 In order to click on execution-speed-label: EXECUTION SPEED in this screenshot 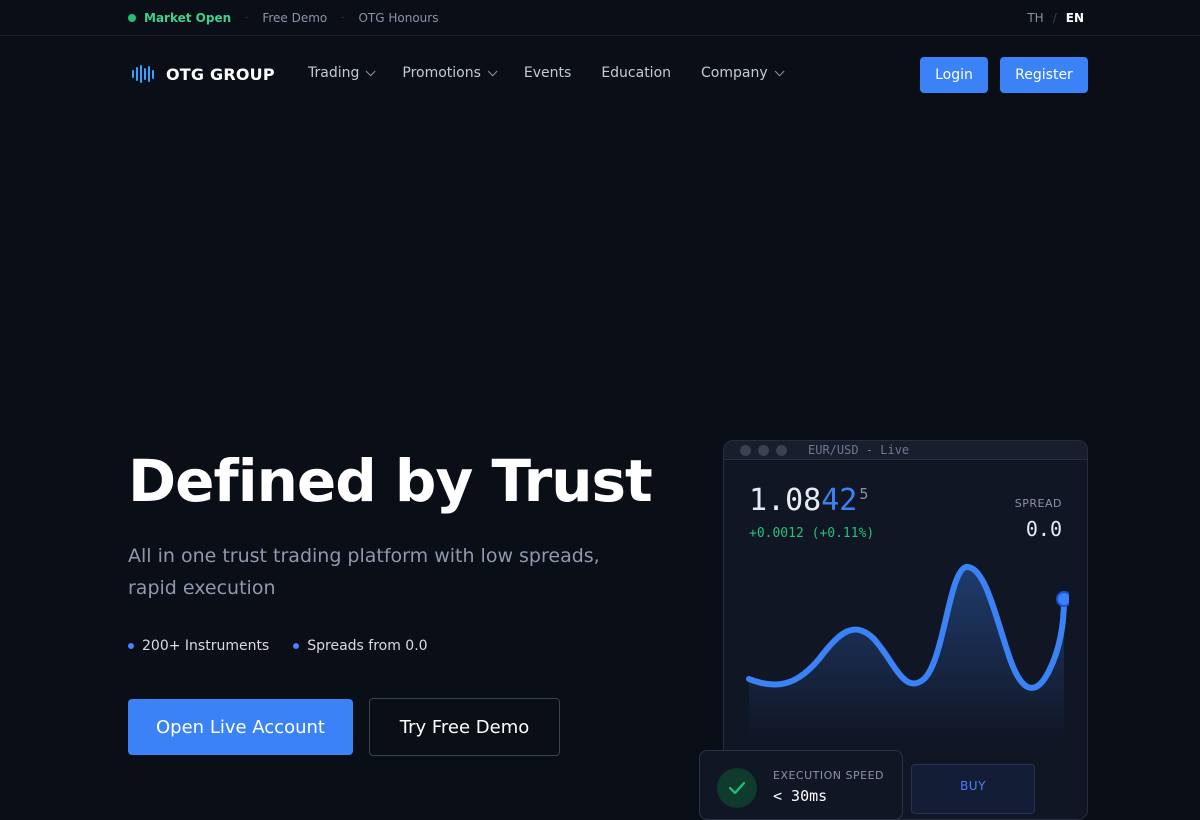, I will do `click(829, 775)`.